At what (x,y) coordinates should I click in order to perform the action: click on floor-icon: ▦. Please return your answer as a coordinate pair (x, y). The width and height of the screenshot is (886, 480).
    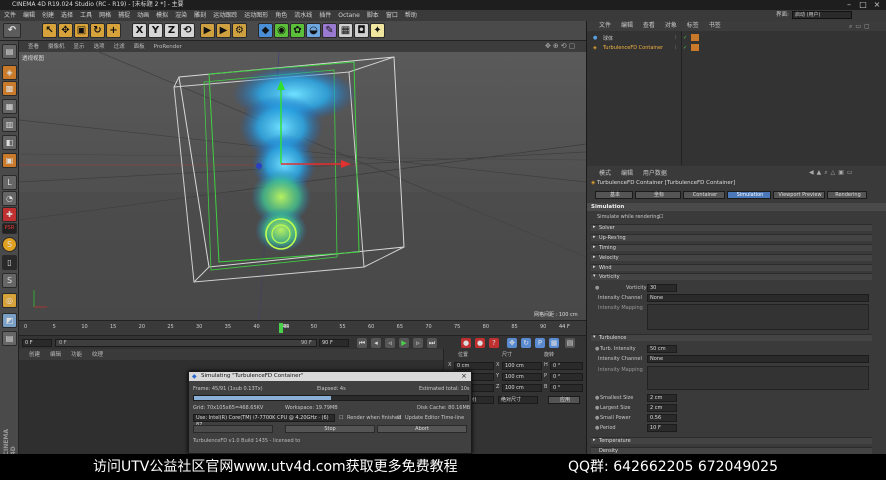
    Looking at the image, I should click on (345, 30).